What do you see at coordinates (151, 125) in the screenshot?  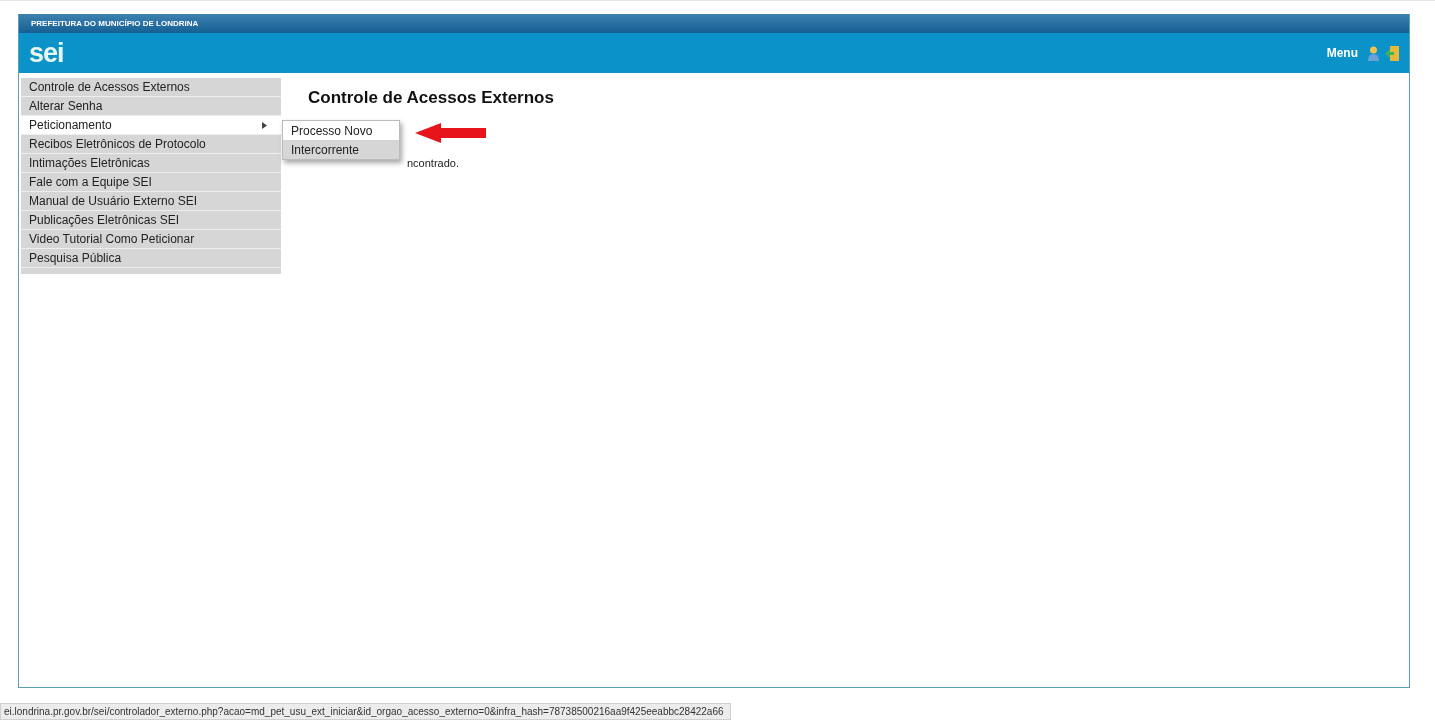 I see `sidebar-item: Peticionamento` at bounding box center [151, 125].